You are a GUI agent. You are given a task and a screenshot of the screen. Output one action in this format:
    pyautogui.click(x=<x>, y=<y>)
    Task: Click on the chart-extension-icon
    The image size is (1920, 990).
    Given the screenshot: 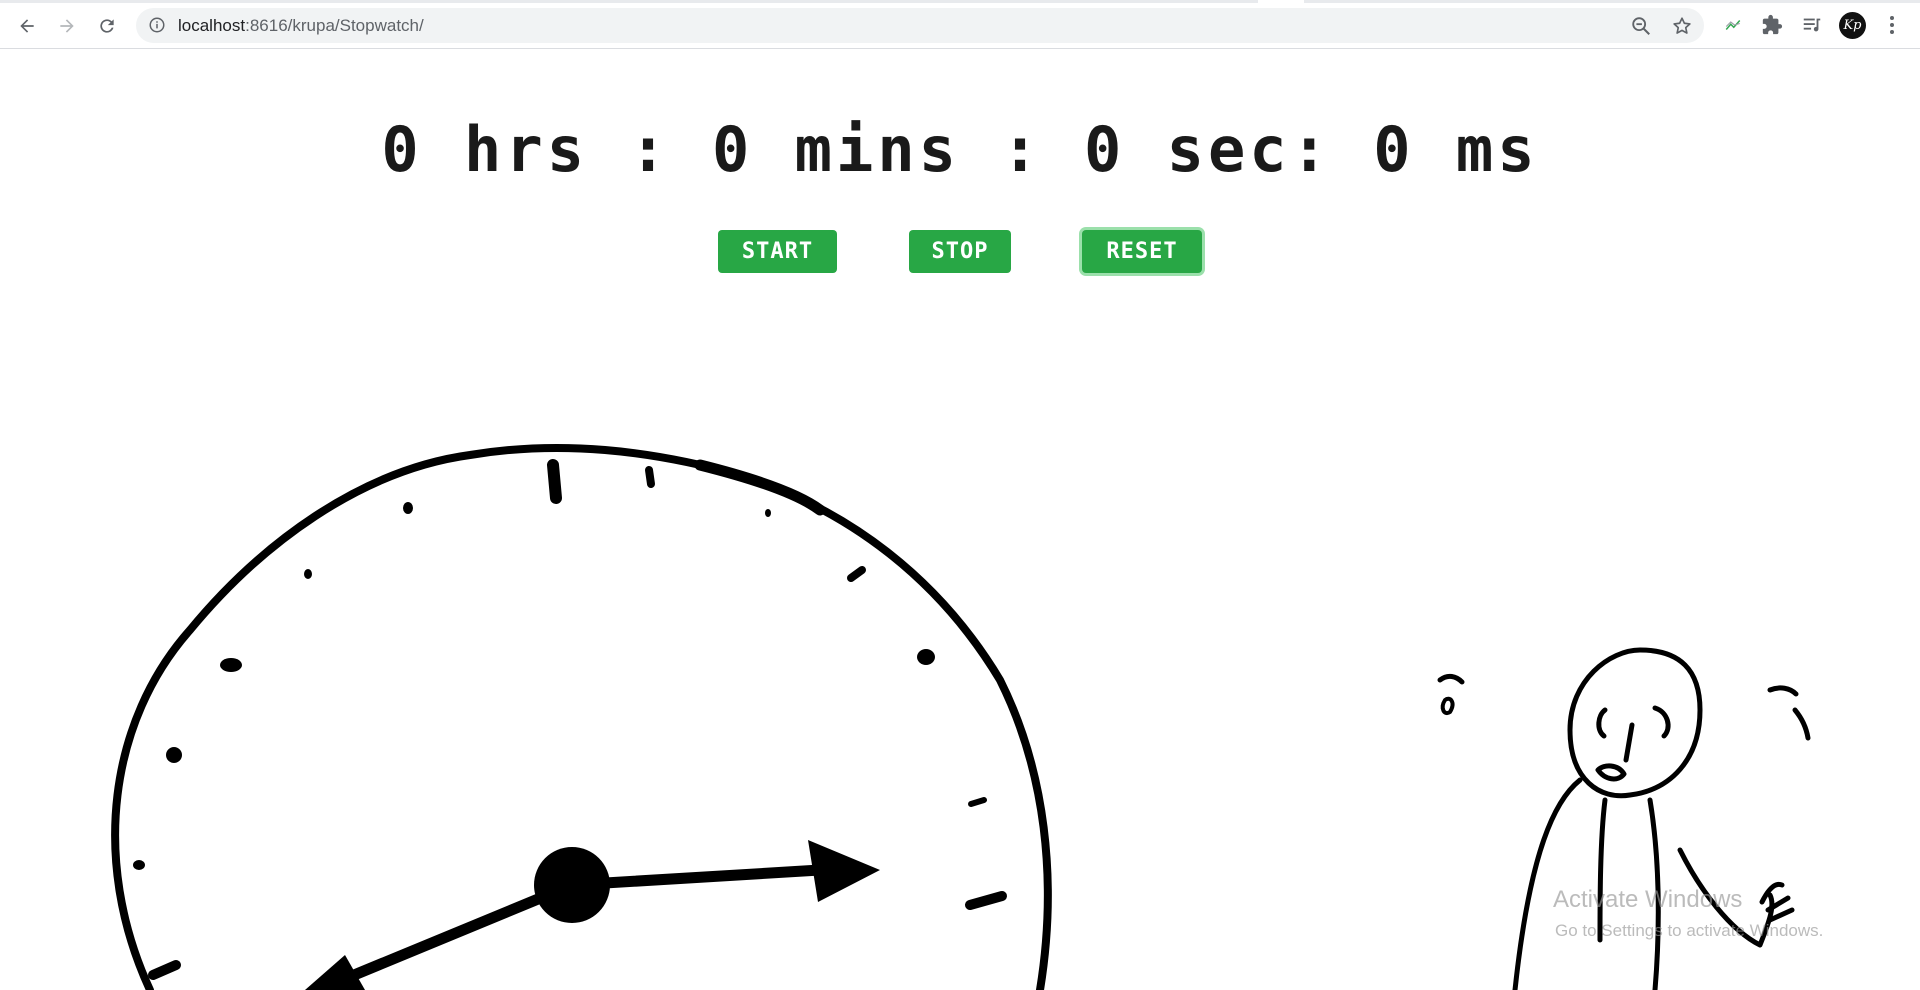 What is the action you would take?
    pyautogui.click(x=1733, y=25)
    